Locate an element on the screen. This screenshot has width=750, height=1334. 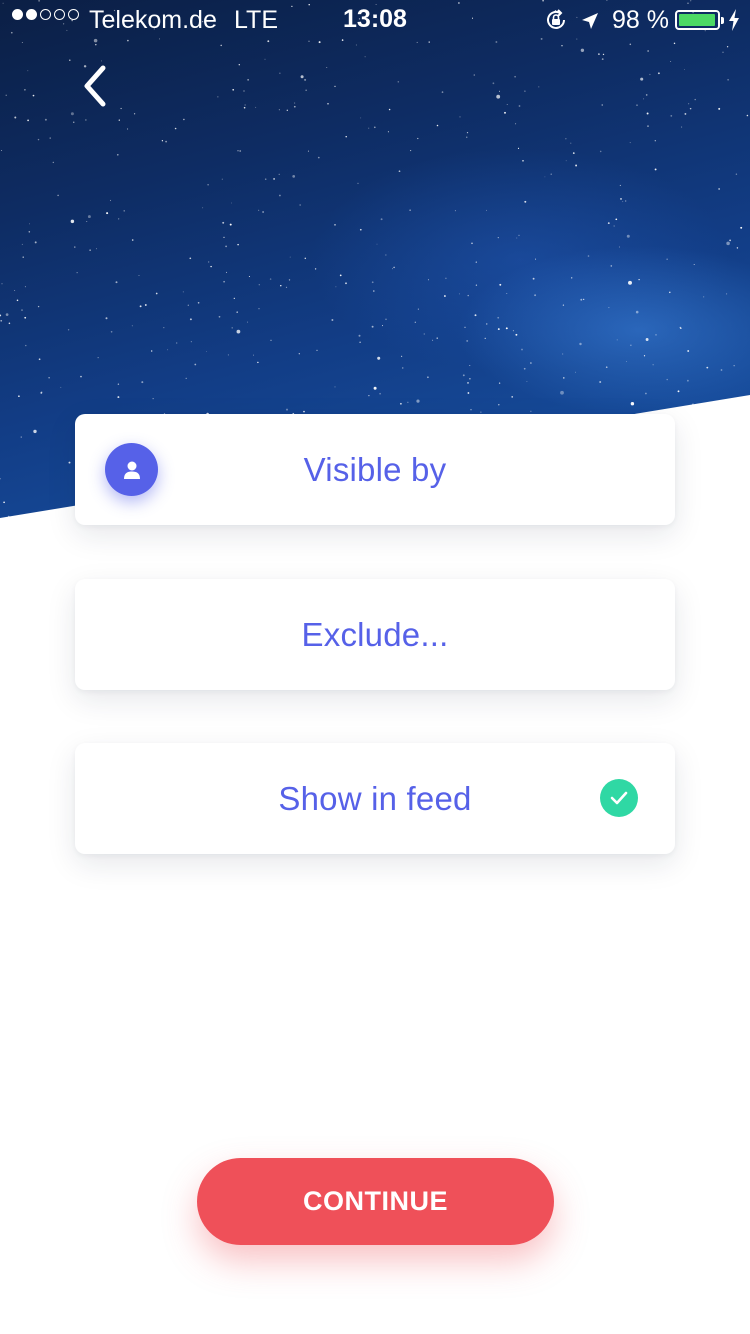
visible-by-option: Visible by is located at coordinates (375, 469).